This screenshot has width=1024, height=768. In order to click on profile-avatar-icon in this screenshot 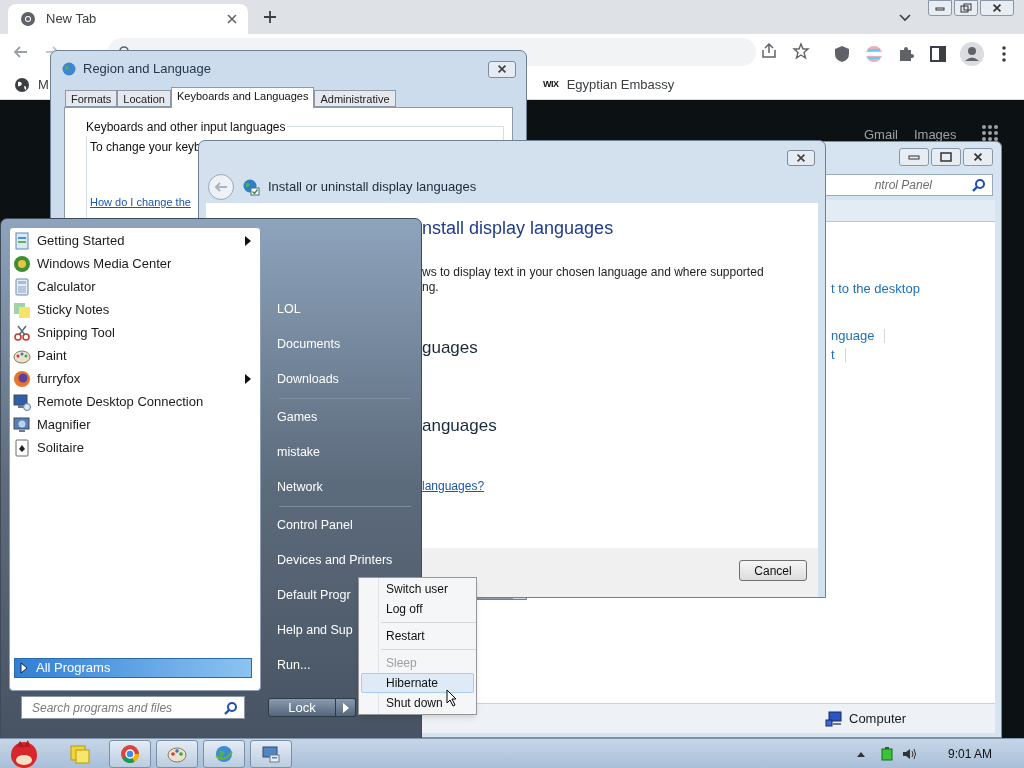, I will do `click(972, 54)`.